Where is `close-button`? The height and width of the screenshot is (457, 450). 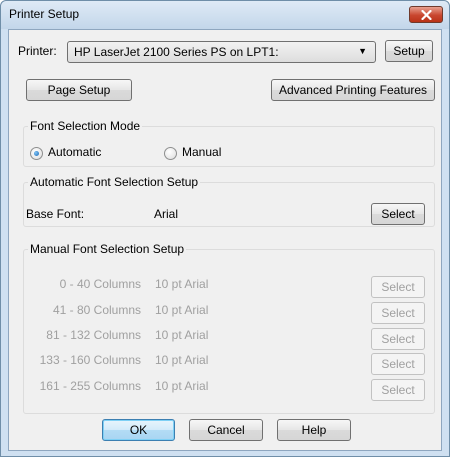 close-button is located at coordinates (426, 14).